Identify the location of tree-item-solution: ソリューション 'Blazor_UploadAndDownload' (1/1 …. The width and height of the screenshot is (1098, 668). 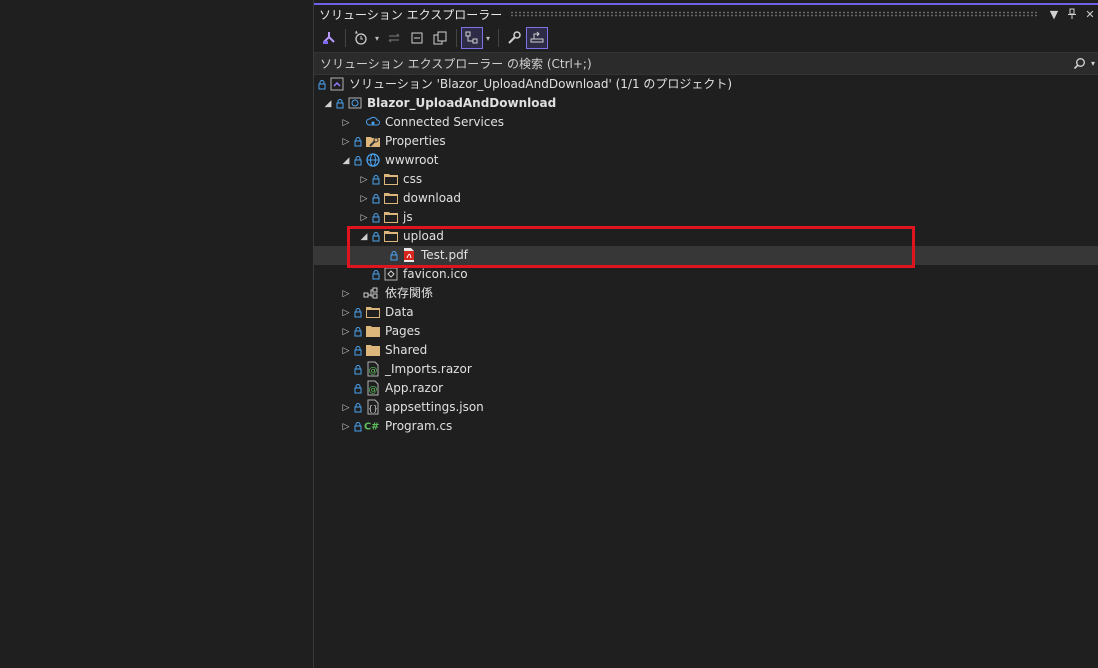
(706, 84).